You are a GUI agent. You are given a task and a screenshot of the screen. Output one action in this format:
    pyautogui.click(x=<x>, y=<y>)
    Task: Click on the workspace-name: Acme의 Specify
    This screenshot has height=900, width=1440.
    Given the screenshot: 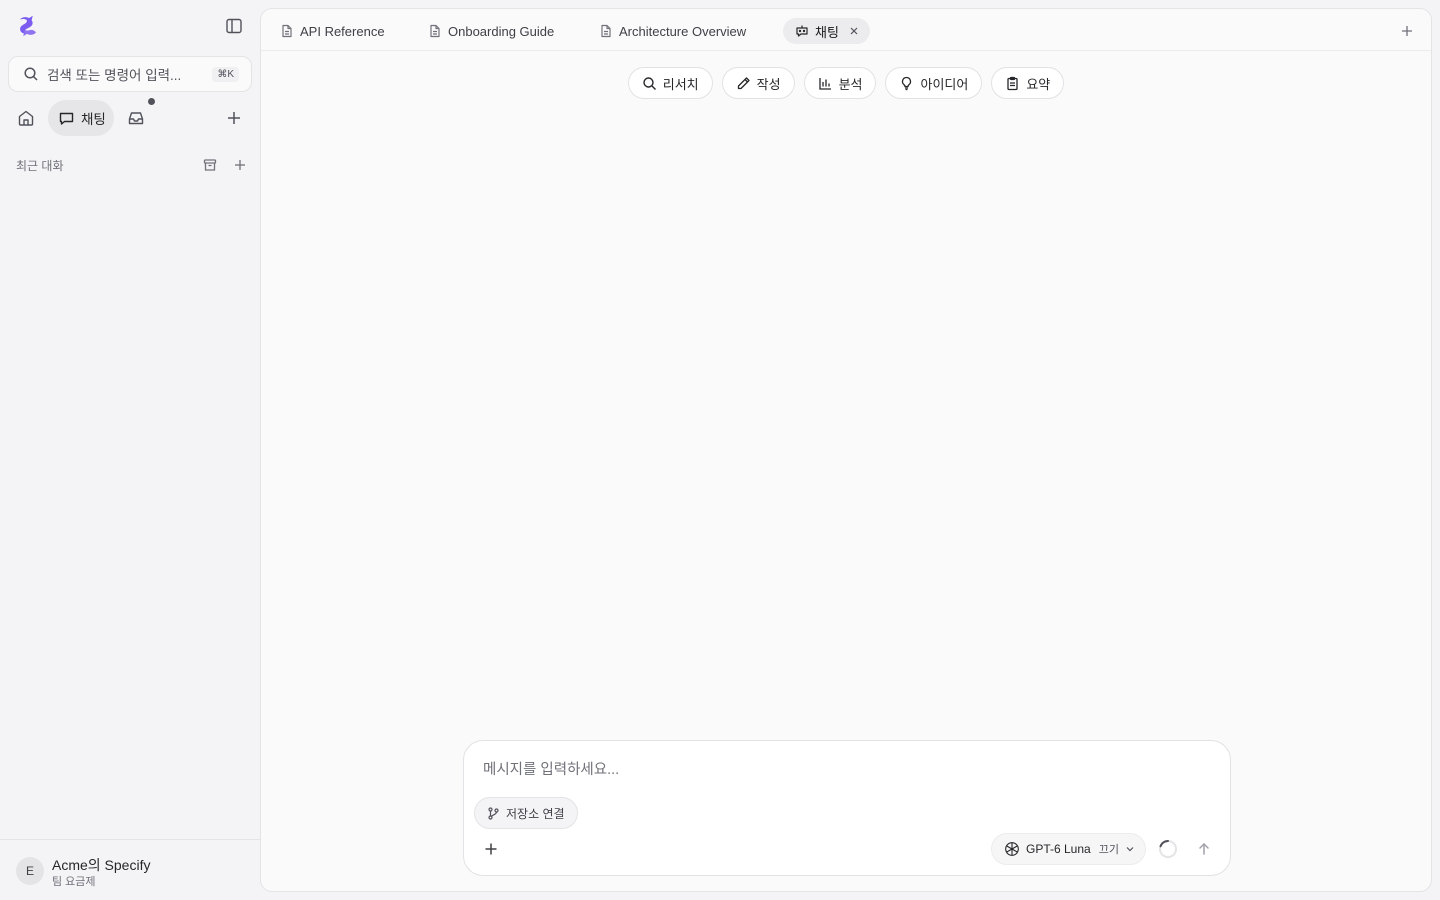 What is the action you would take?
    pyautogui.click(x=101, y=865)
    